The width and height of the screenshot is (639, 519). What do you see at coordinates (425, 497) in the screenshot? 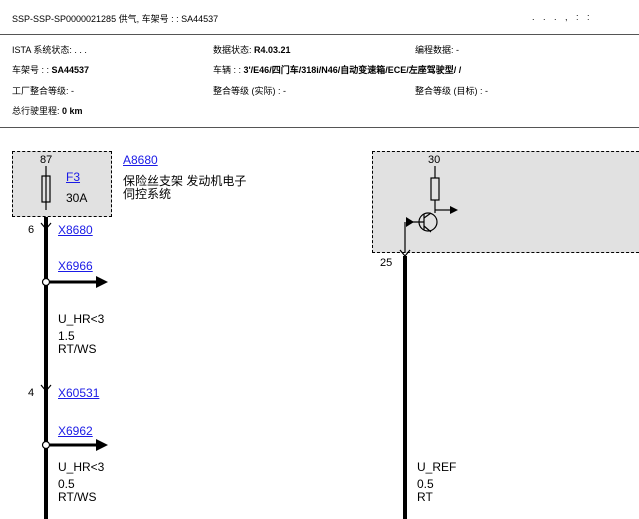
I see `wire3-color: RT` at bounding box center [425, 497].